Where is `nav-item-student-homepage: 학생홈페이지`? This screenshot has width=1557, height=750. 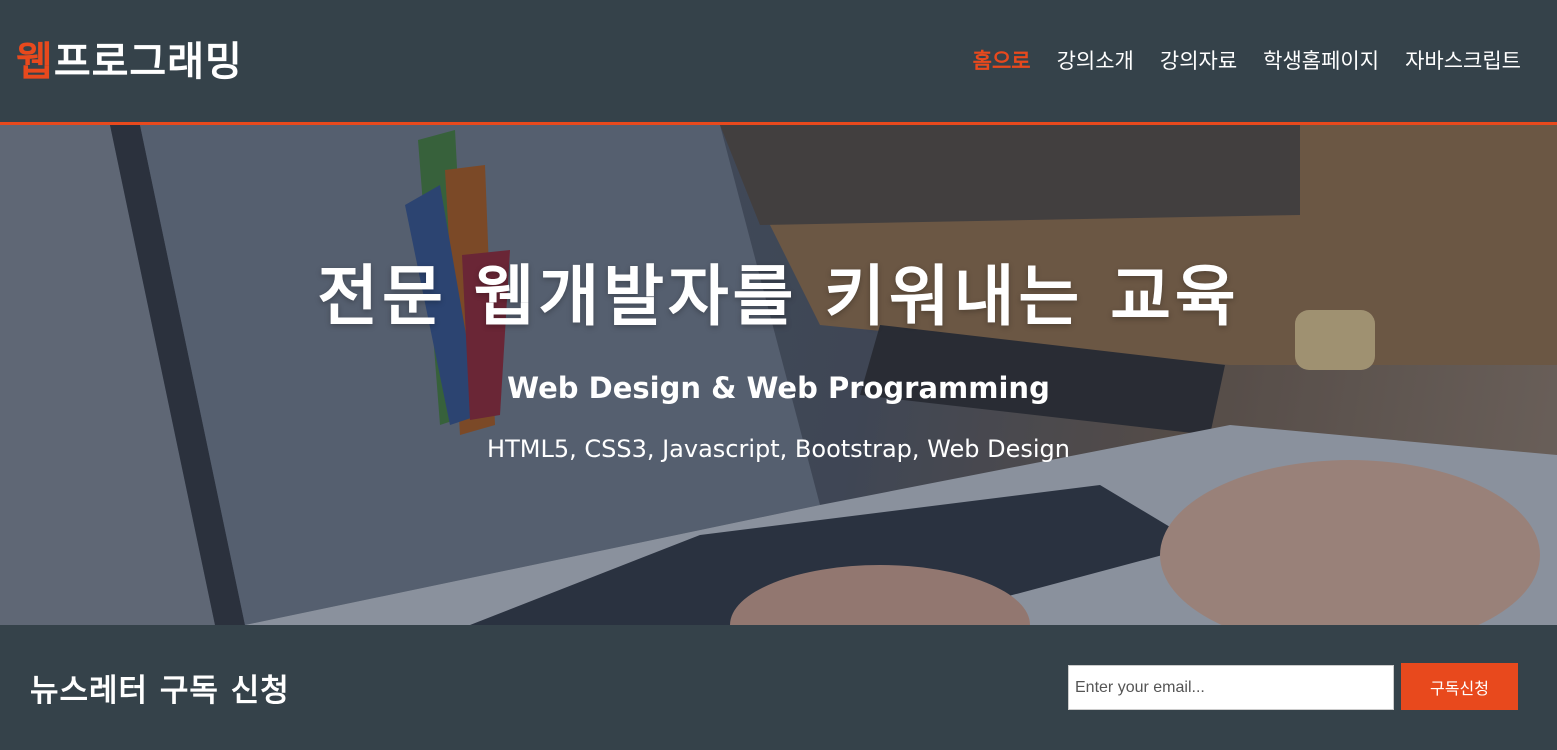
nav-item-student-homepage: 학생홈페이지 is located at coordinates (1321, 61).